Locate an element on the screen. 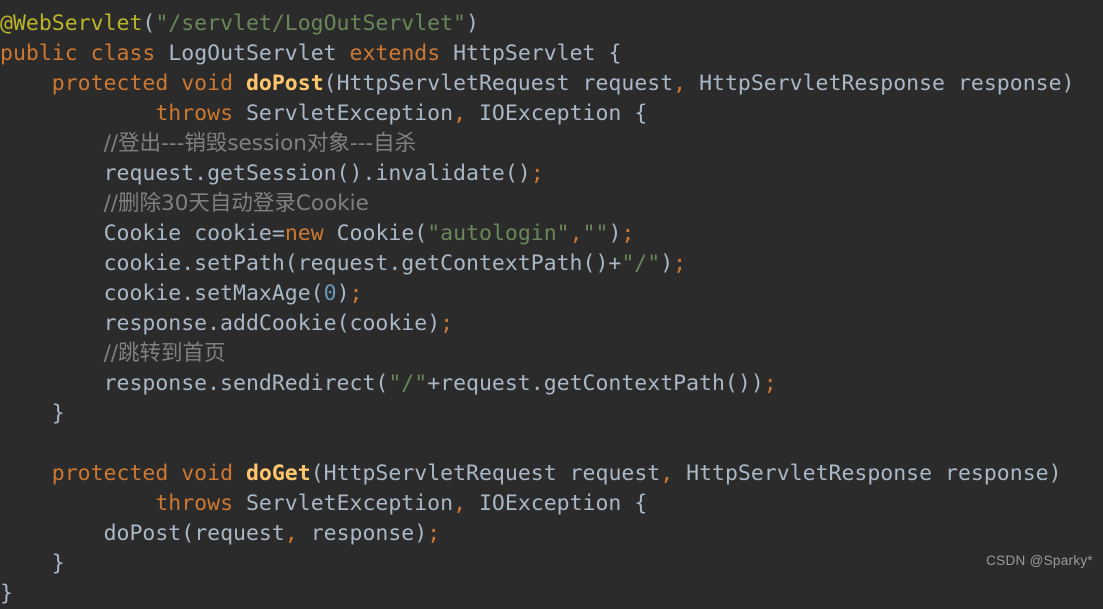  annotation-token: @WebServlet is located at coordinates (71, 23).